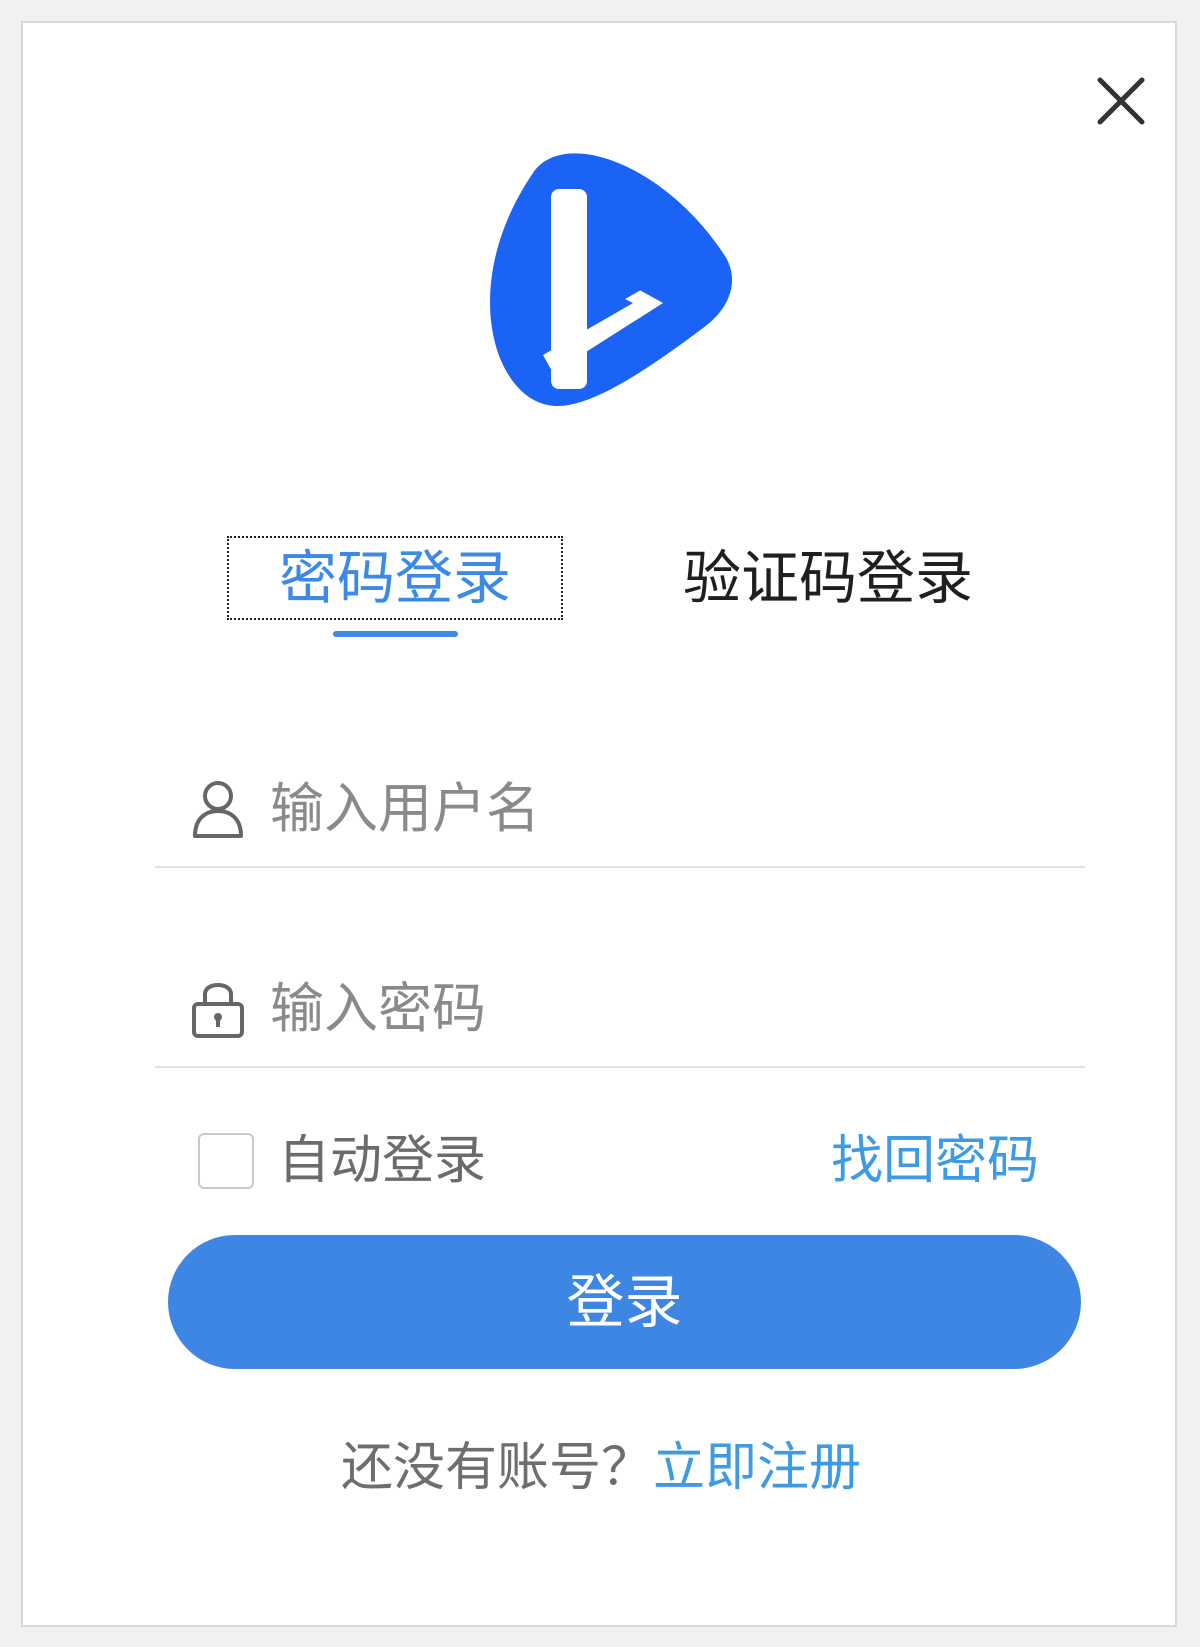  Describe the element at coordinates (757, 1468) in the screenshot. I see `register-link: 立即注册` at that location.